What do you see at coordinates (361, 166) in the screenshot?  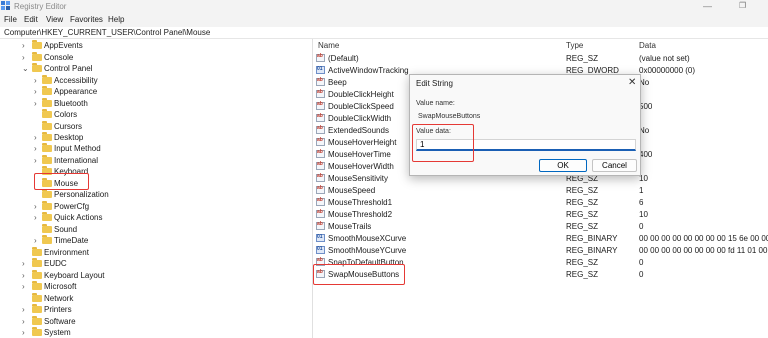 I see `value-name: MouseHoverWidth` at bounding box center [361, 166].